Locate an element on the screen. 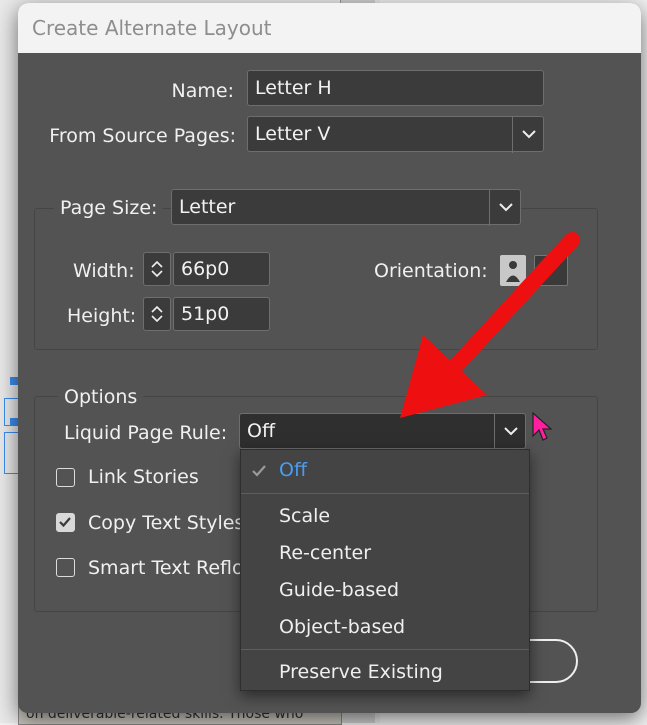 This screenshot has height=725, width=647. height-stepper is located at coordinates (157, 314).